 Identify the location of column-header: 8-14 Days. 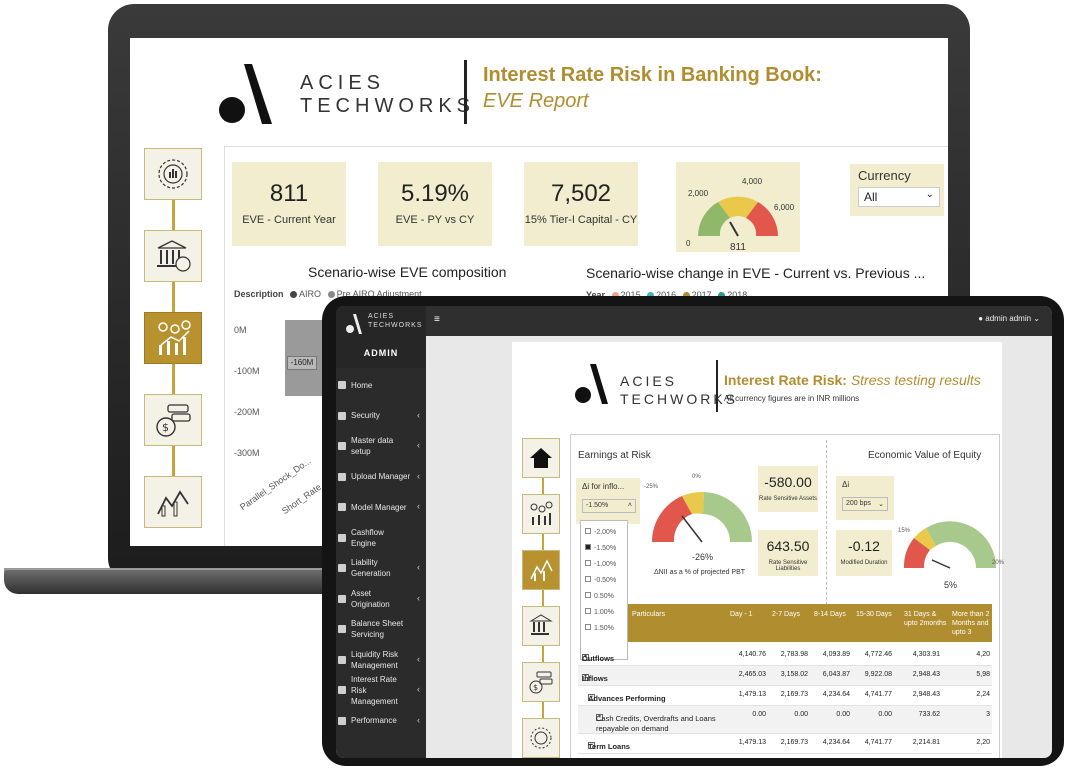
(830, 614).